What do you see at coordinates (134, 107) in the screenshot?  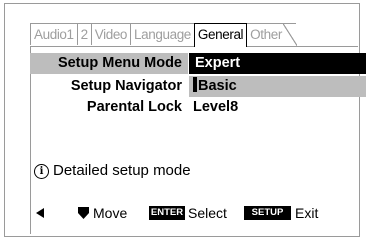 I see `setting-label: Parental Lock` at bounding box center [134, 107].